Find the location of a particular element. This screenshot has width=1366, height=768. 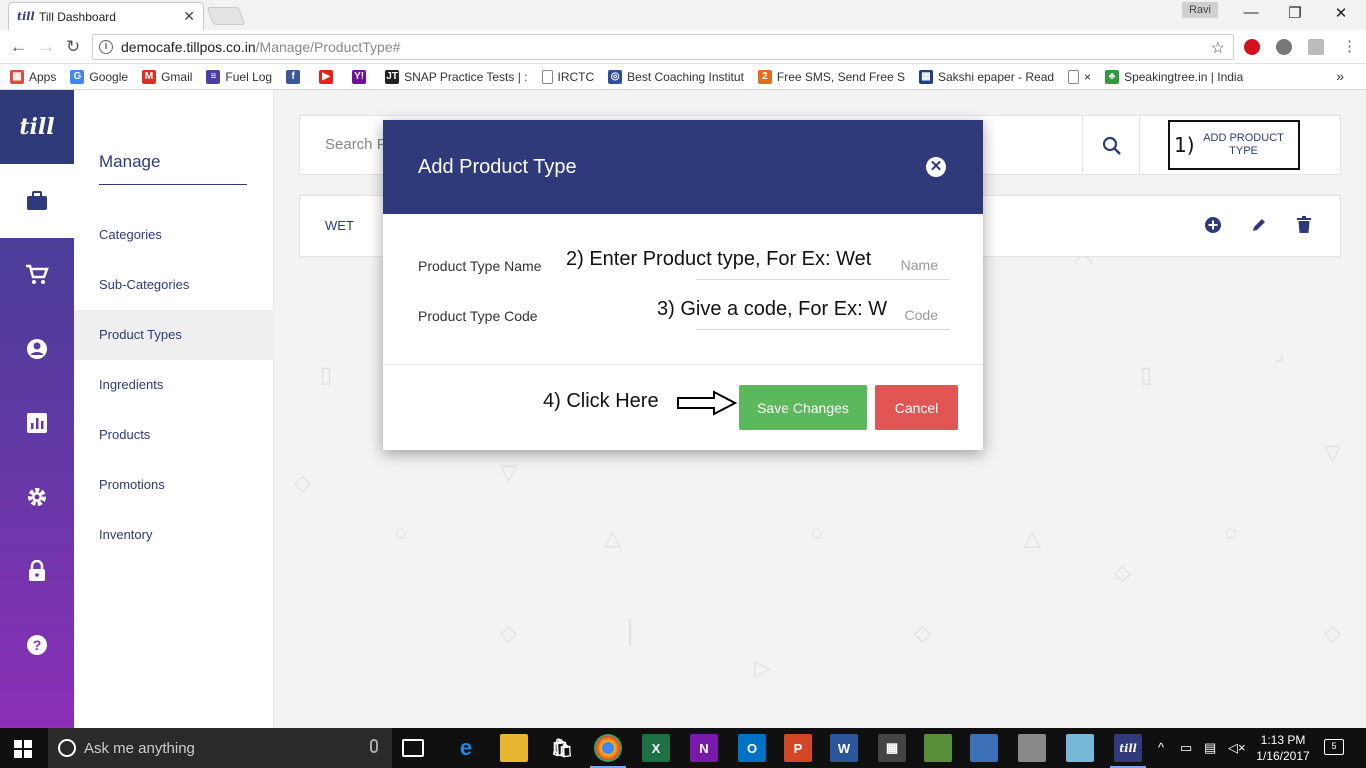

till-app-taskbar-icon: till is located at coordinates (1128, 751).